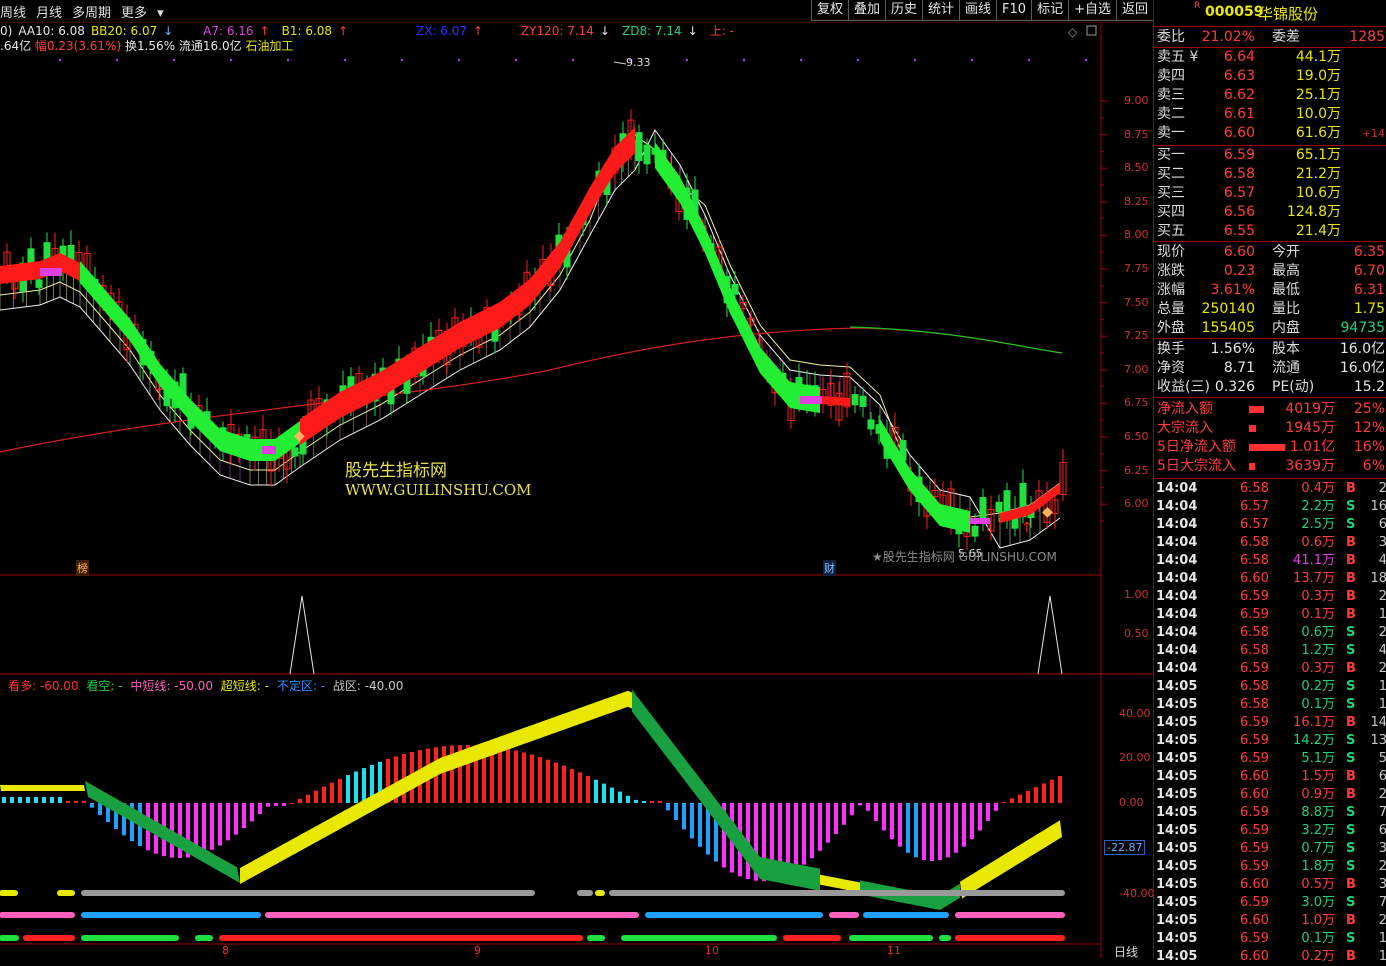 The image size is (1386, 966). Describe the element at coordinates (438, 490) in the screenshot. I see `watermark-url: WWW.GUILINSHU.COM` at that location.